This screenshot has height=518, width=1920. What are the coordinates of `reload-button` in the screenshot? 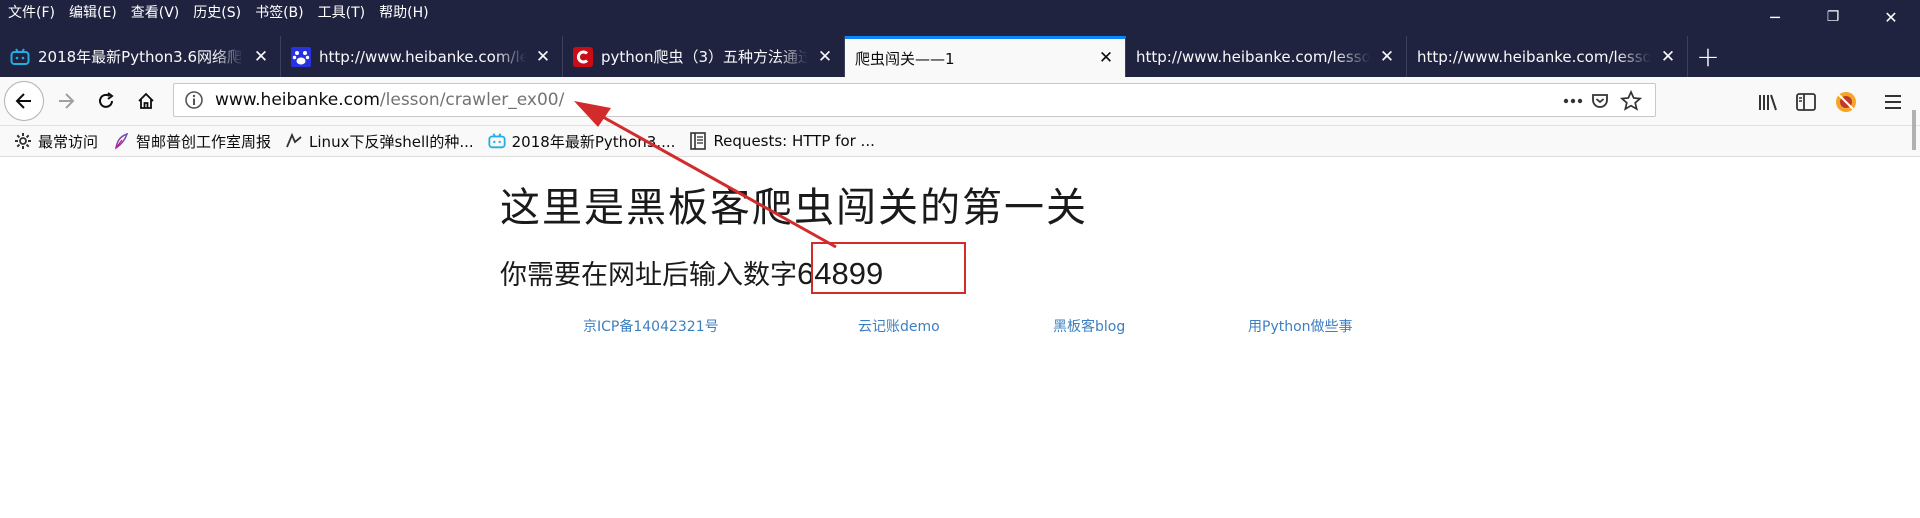 It's located at (106, 101).